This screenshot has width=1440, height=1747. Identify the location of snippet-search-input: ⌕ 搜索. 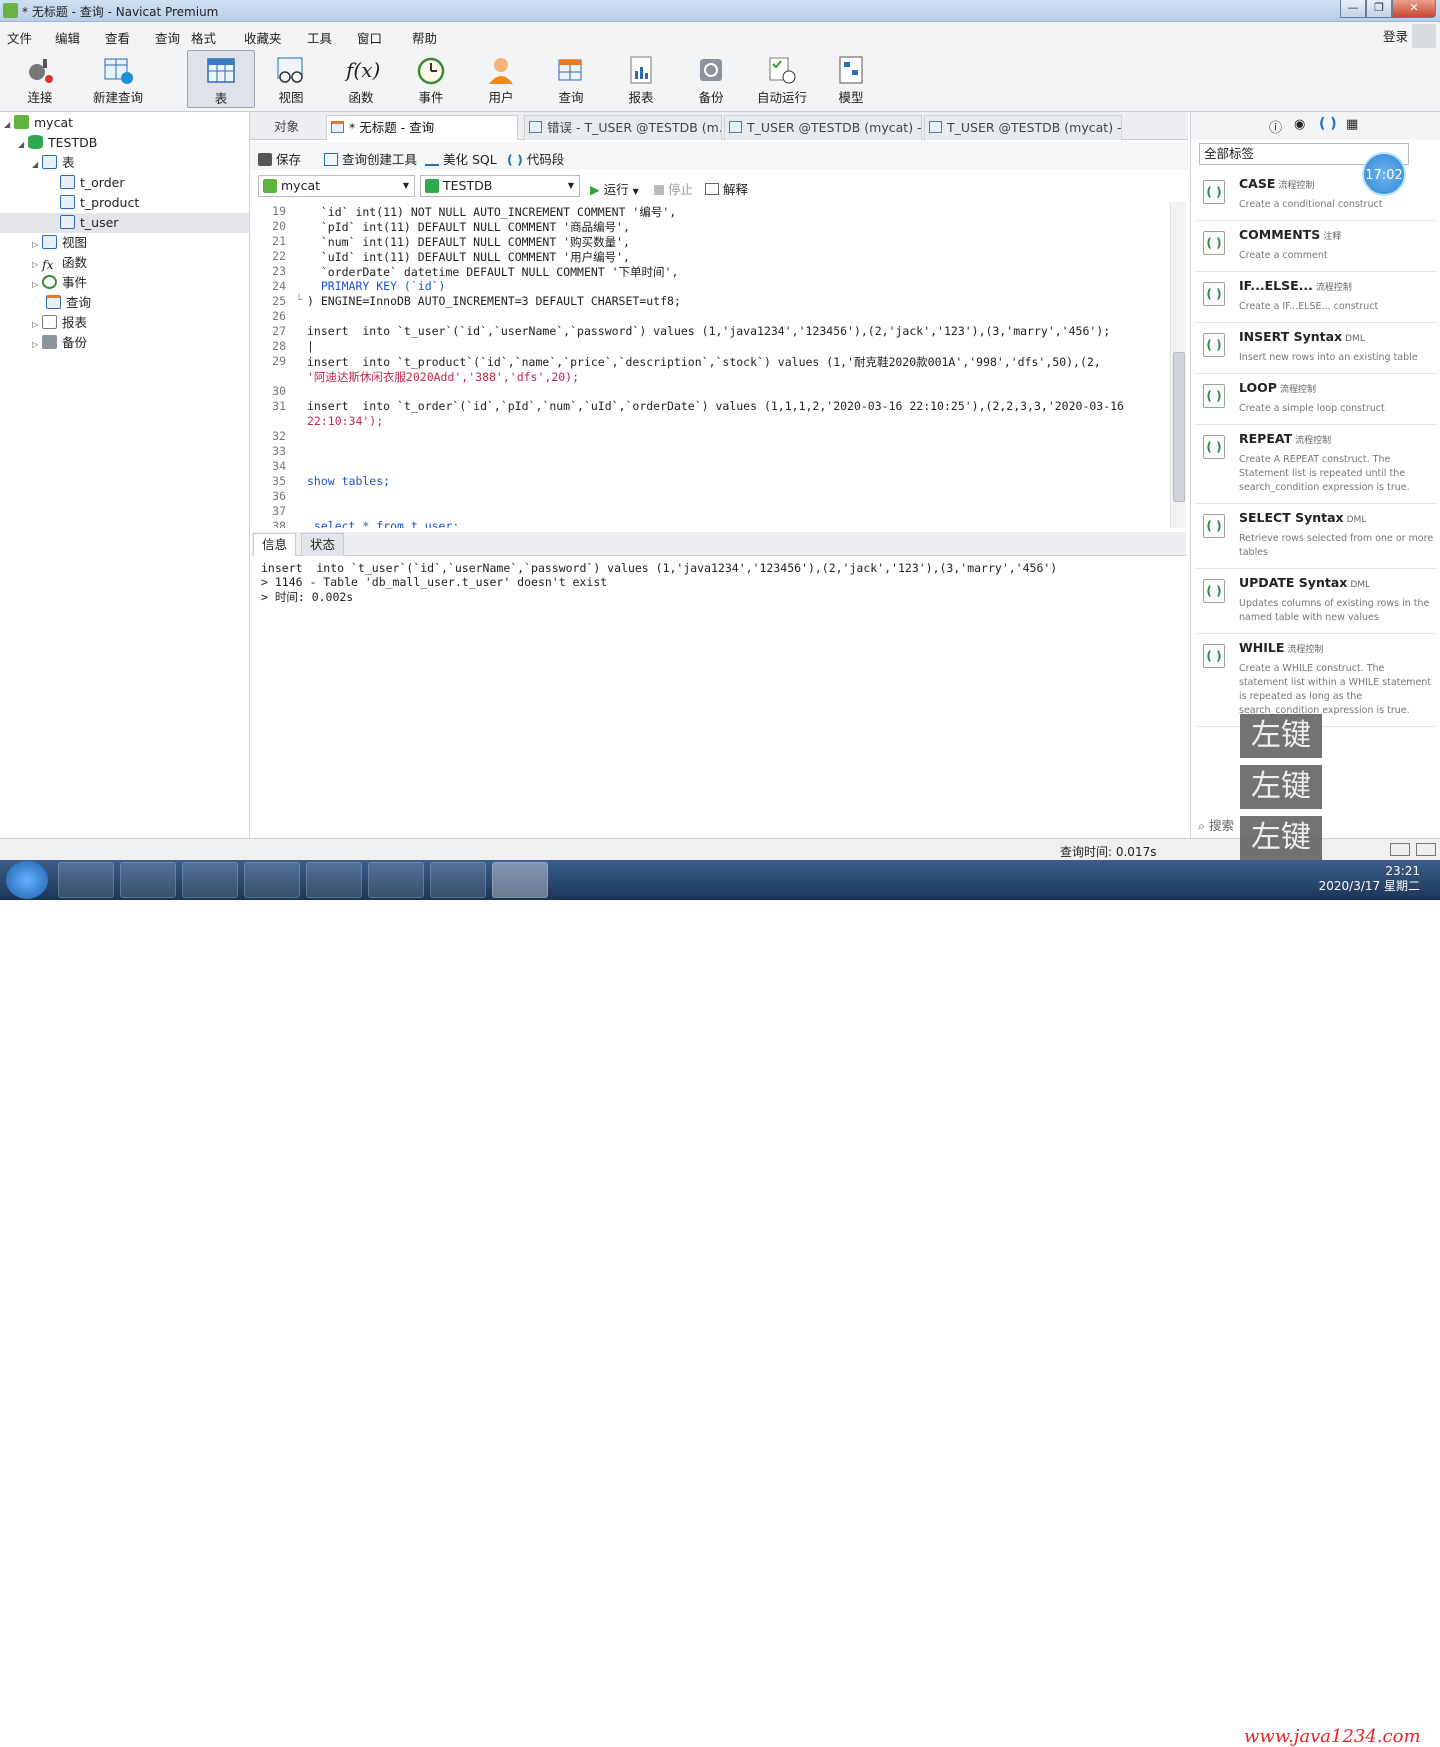
(1216, 824).